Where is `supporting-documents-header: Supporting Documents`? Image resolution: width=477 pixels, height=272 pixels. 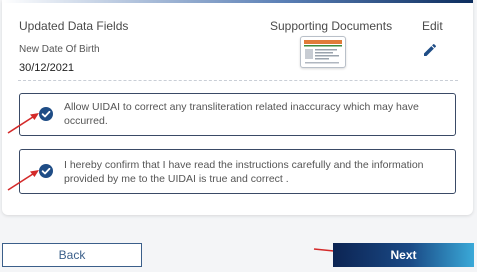
supporting-documents-header: Supporting Documents is located at coordinates (331, 26).